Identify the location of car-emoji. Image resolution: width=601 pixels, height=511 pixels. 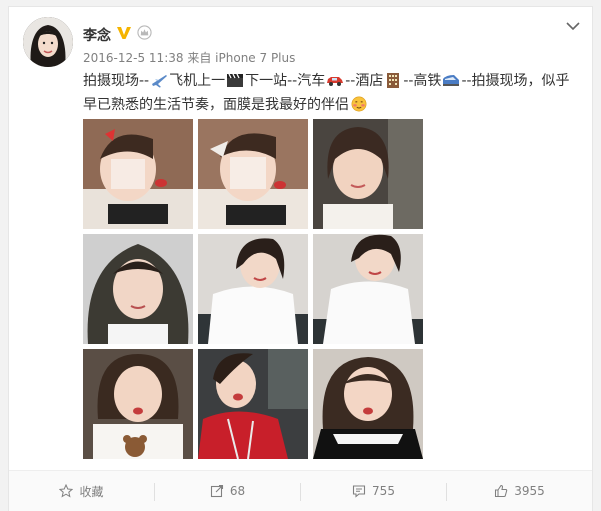
(335, 81).